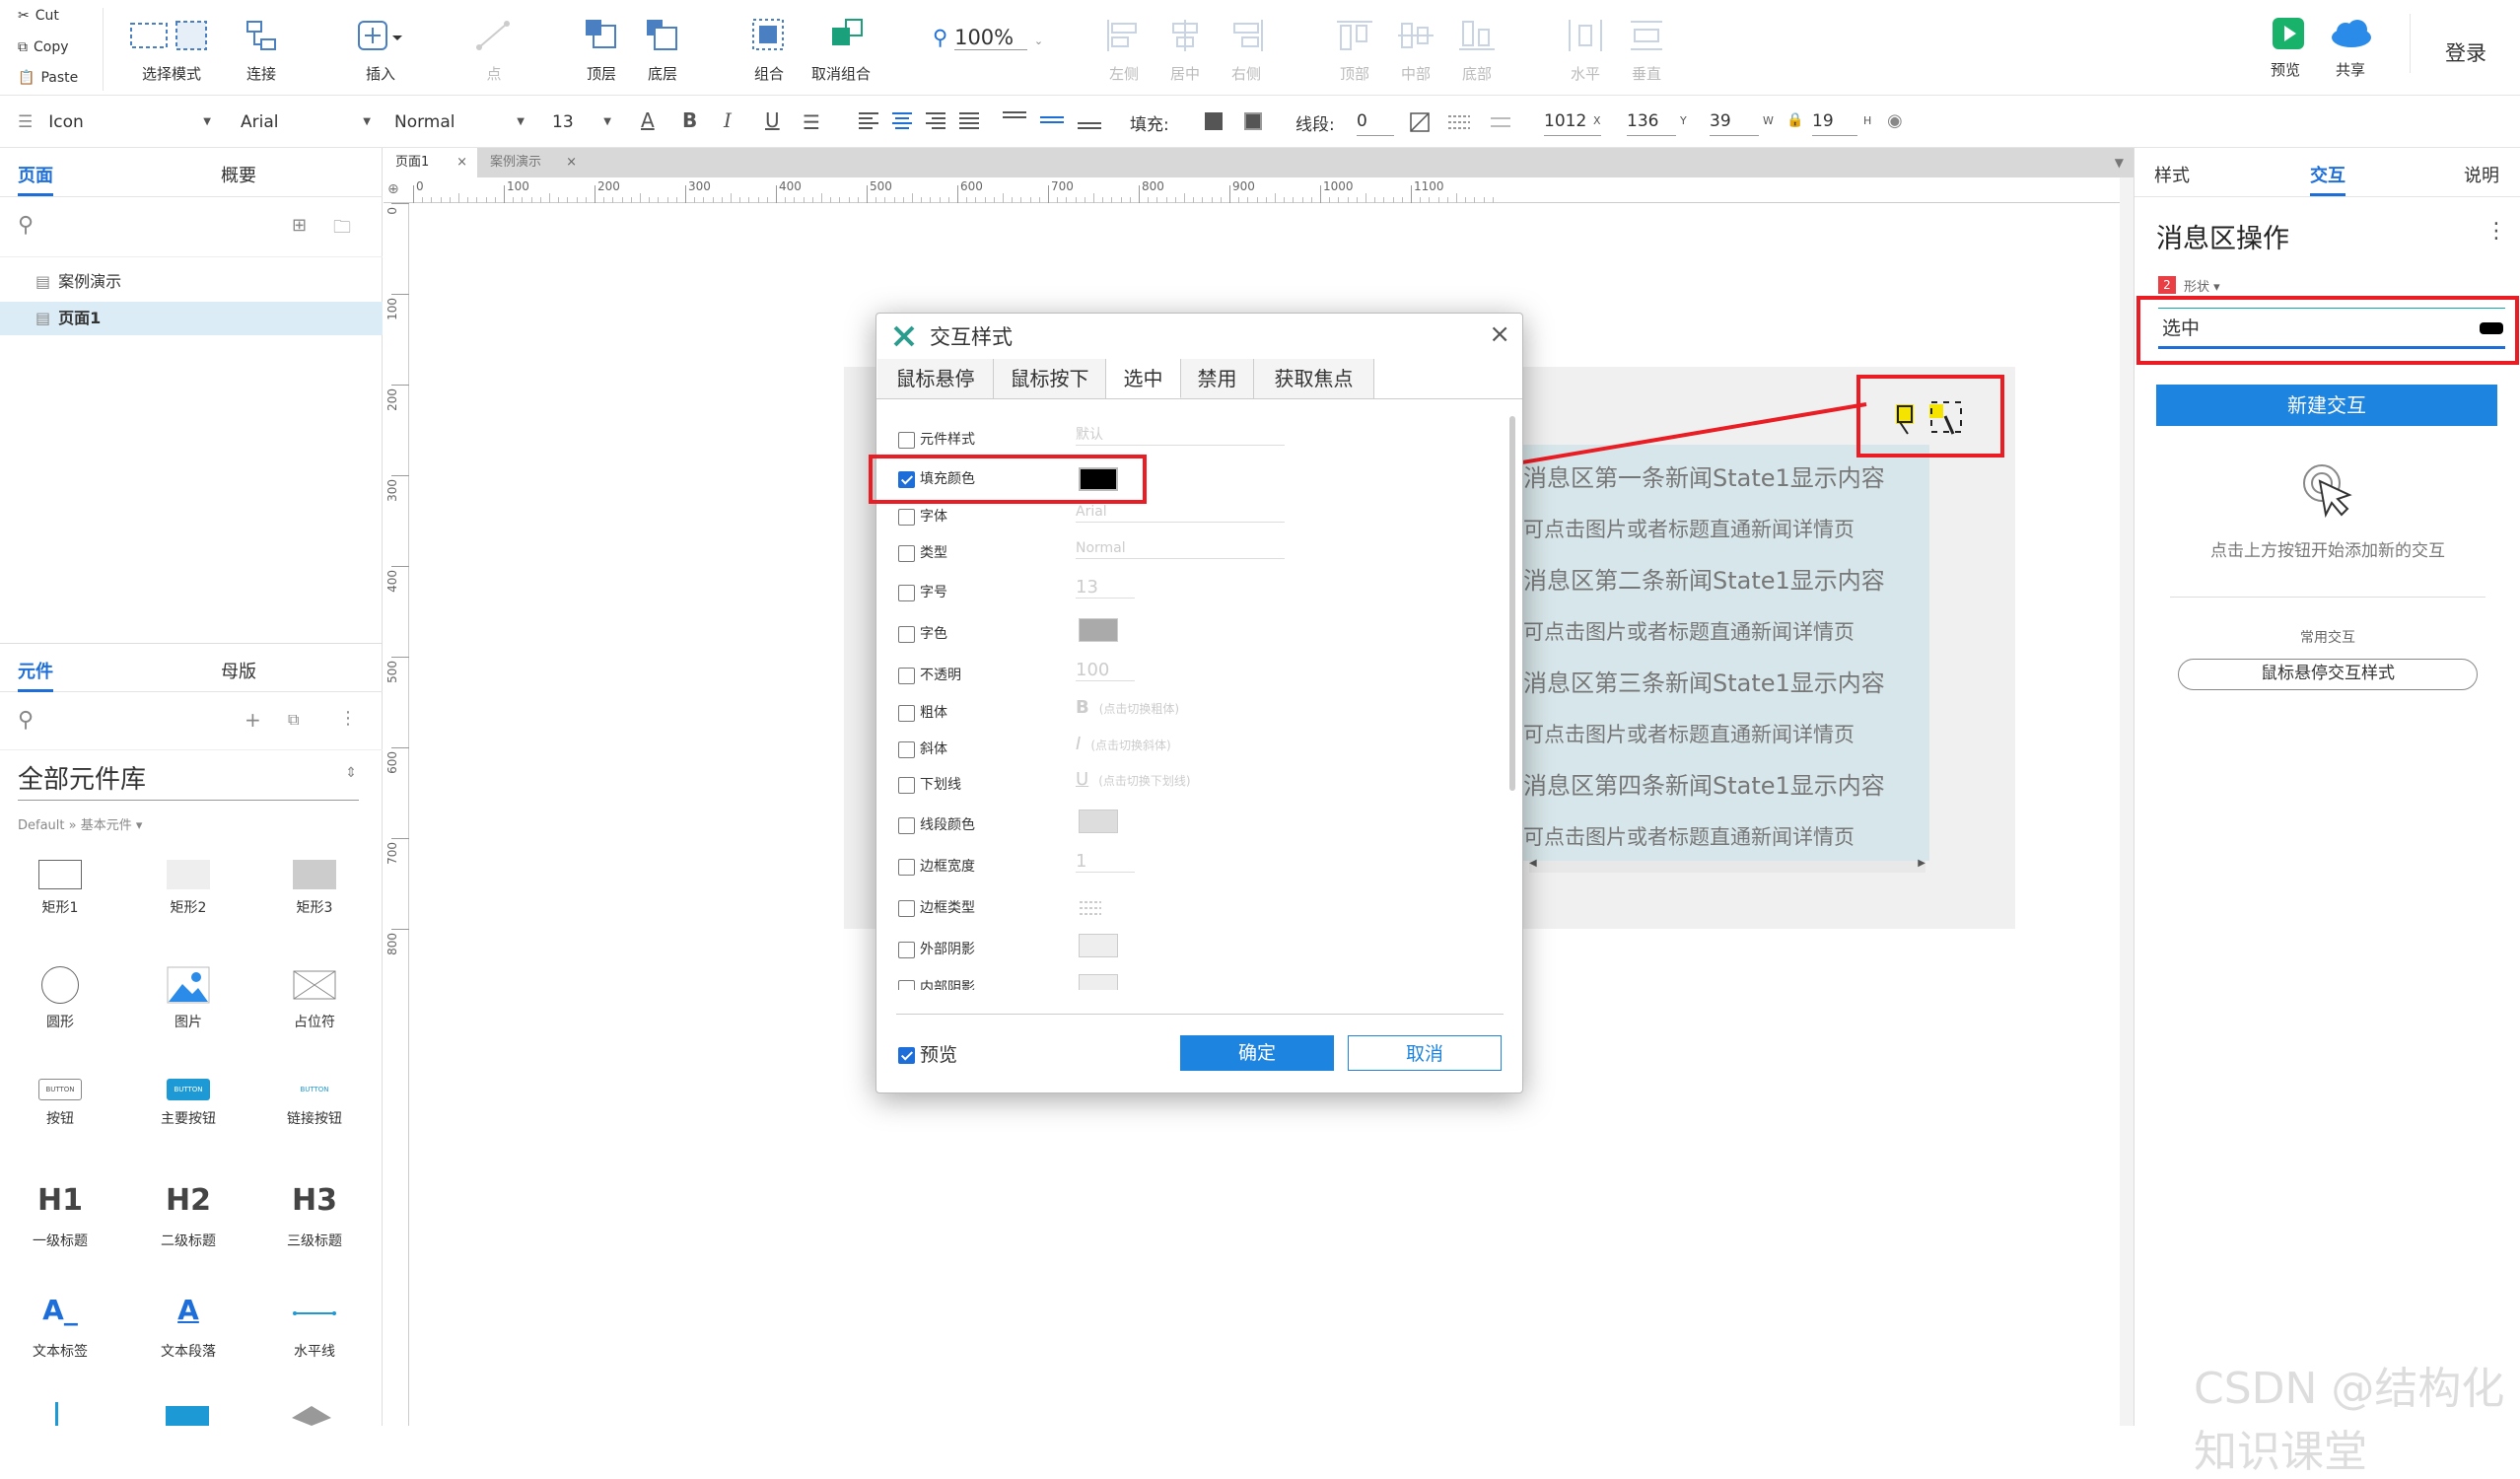 The height and width of the screenshot is (1479, 2520). Describe the element at coordinates (2222, 236) in the screenshot. I see `widget-name-title: 消息区操作` at that location.